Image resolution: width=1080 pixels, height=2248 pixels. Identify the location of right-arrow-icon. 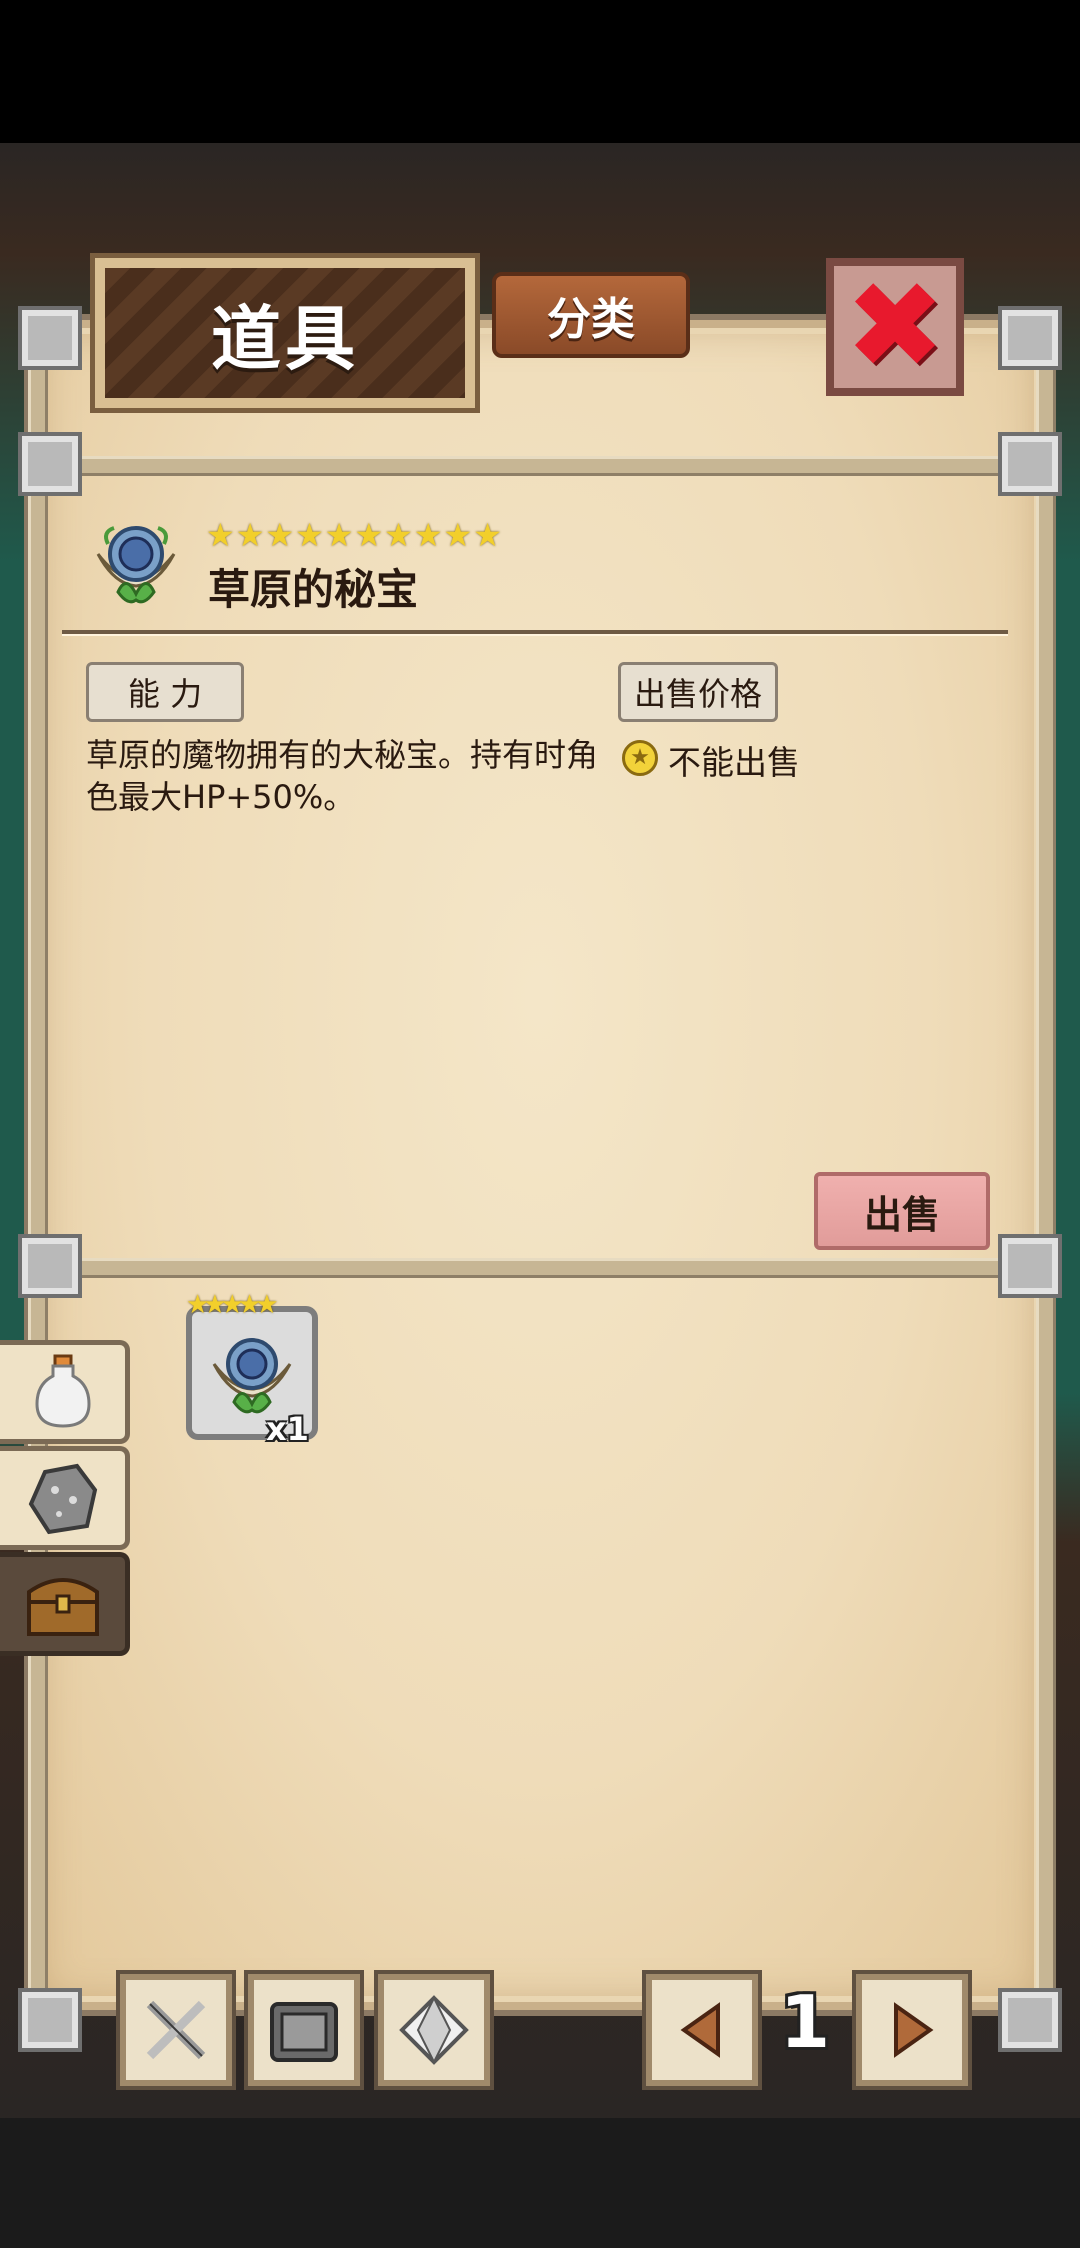
(914, 2030).